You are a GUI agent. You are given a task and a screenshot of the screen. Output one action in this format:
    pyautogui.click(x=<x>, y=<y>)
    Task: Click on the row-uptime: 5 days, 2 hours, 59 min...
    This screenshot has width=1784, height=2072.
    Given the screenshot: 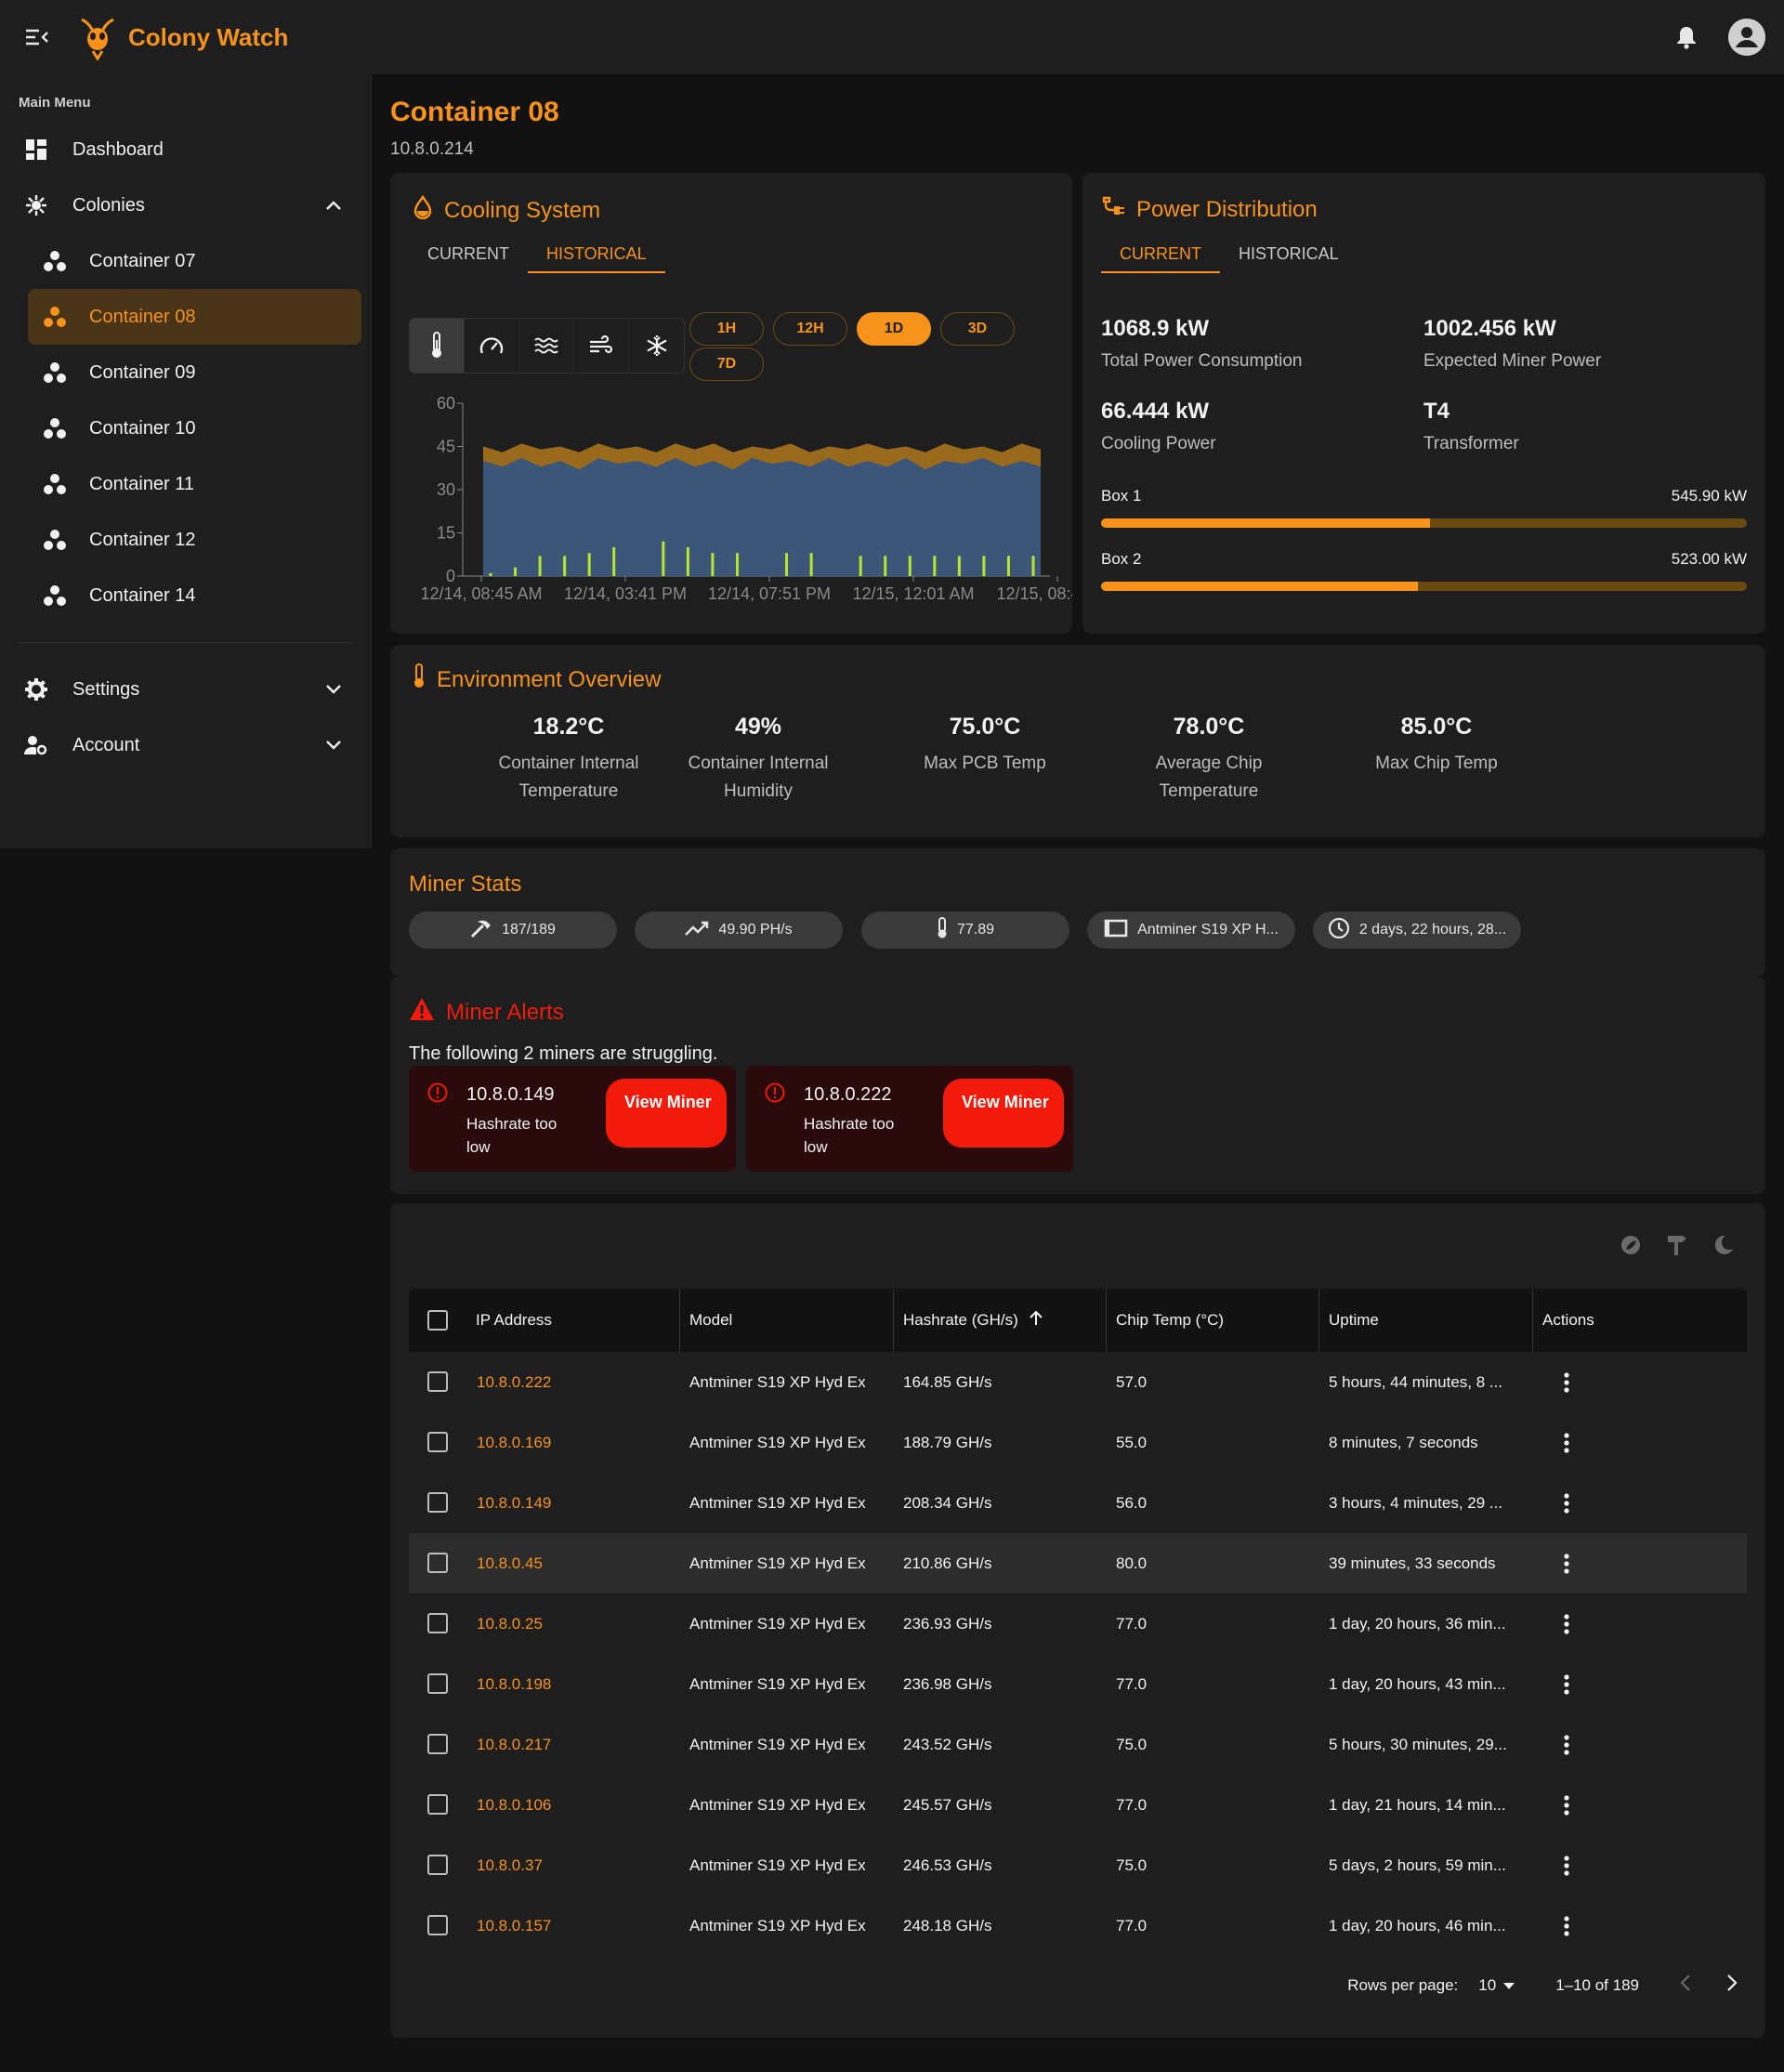 What is the action you would take?
    pyautogui.click(x=1417, y=1865)
    